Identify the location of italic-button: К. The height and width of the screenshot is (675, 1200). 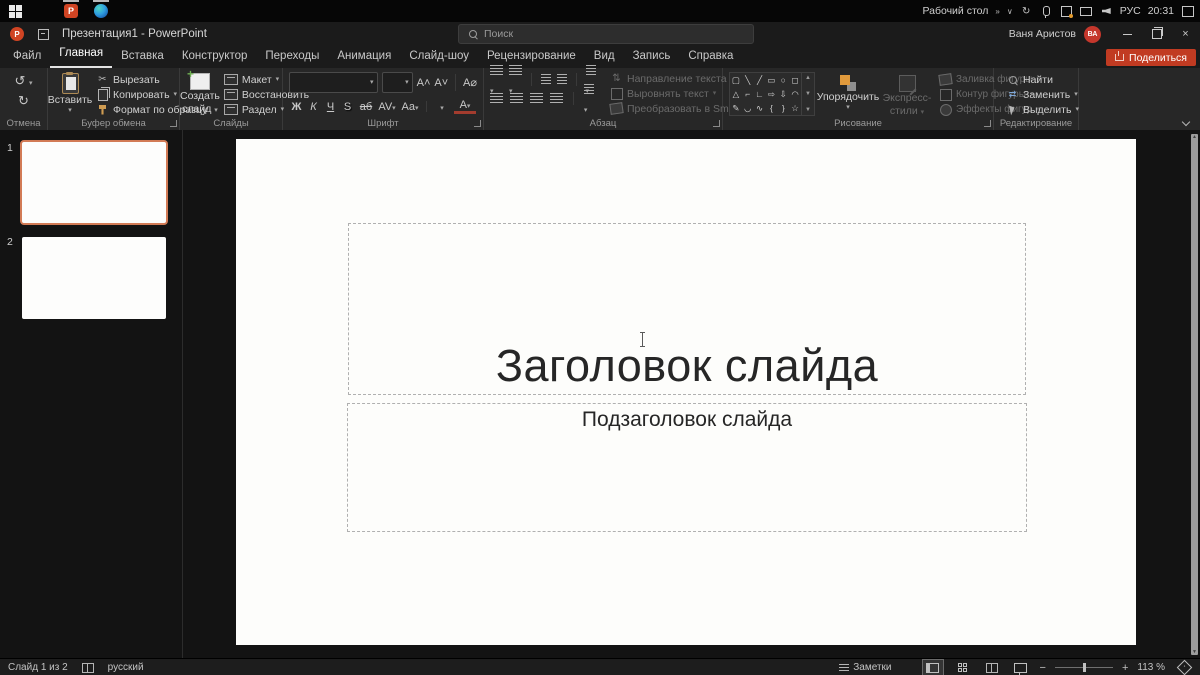
(313, 107).